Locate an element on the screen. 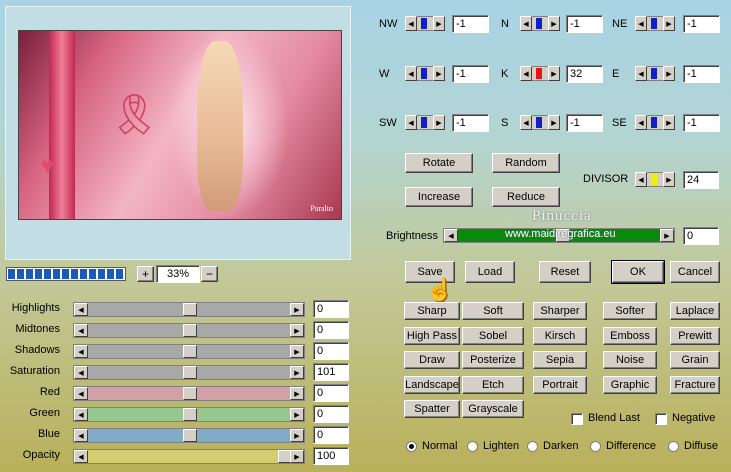 This screenshot has height=472, width=731. matrix-e-thumb is located at coordinates (654, 73).